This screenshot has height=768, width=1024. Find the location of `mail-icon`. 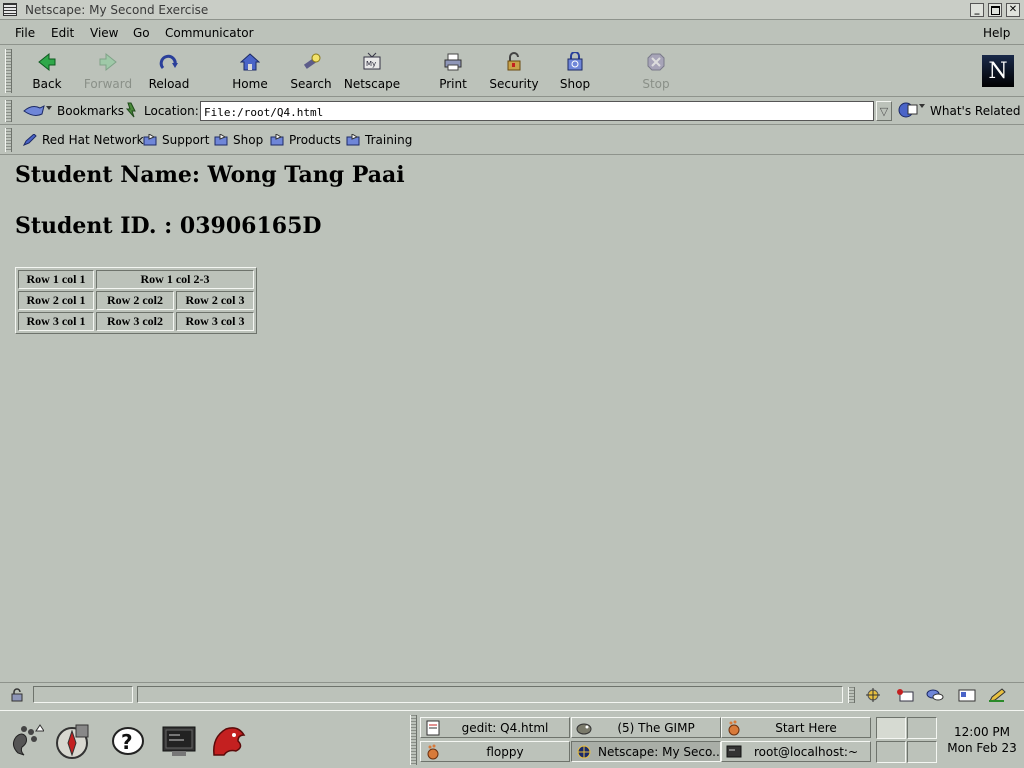

mail-icon is located at coordinates (905, 695).